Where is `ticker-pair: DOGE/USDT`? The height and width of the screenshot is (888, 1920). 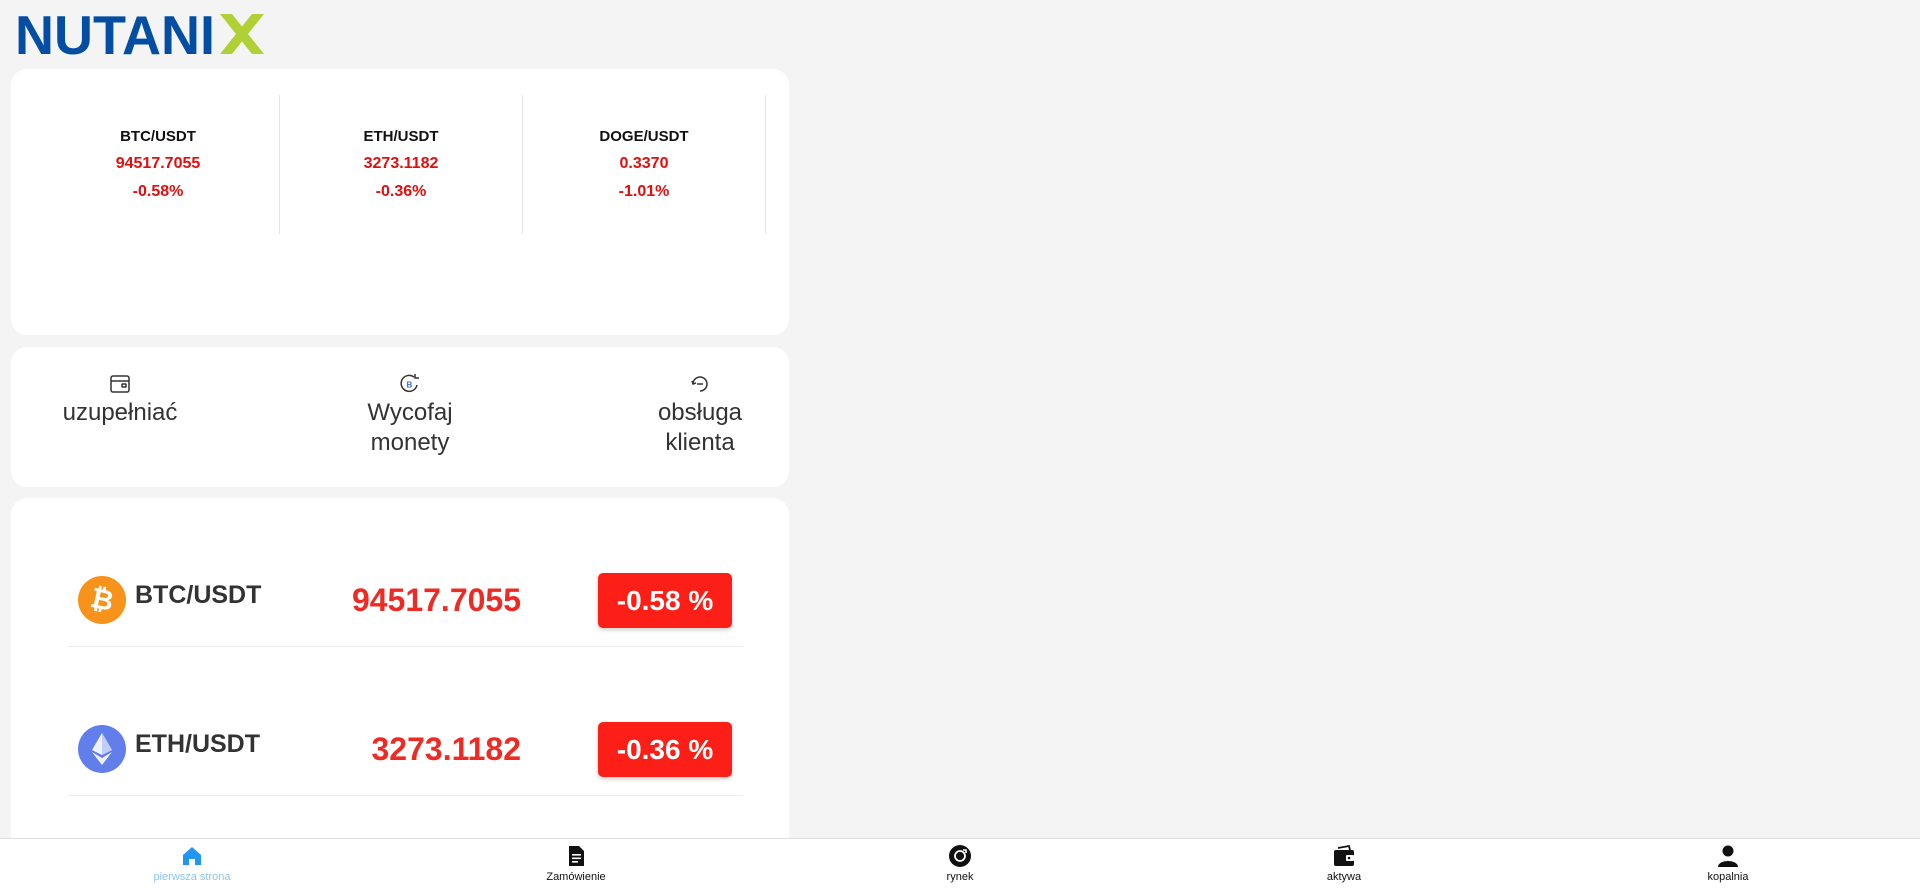 ticker-pair: DOGE/USDT is located at coordinates (644, 136).